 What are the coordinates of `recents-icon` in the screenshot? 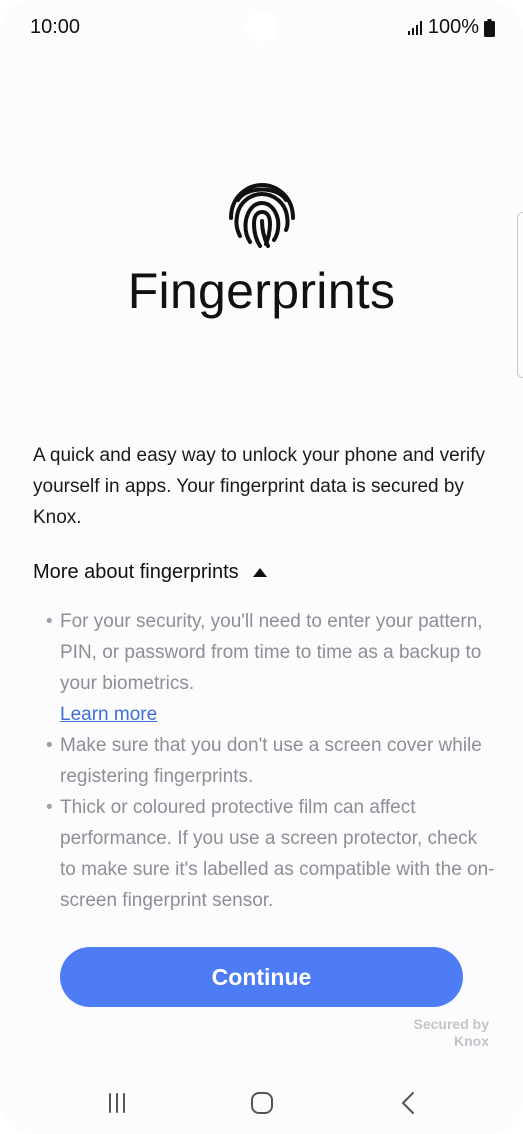 It's located at (117, 1103).